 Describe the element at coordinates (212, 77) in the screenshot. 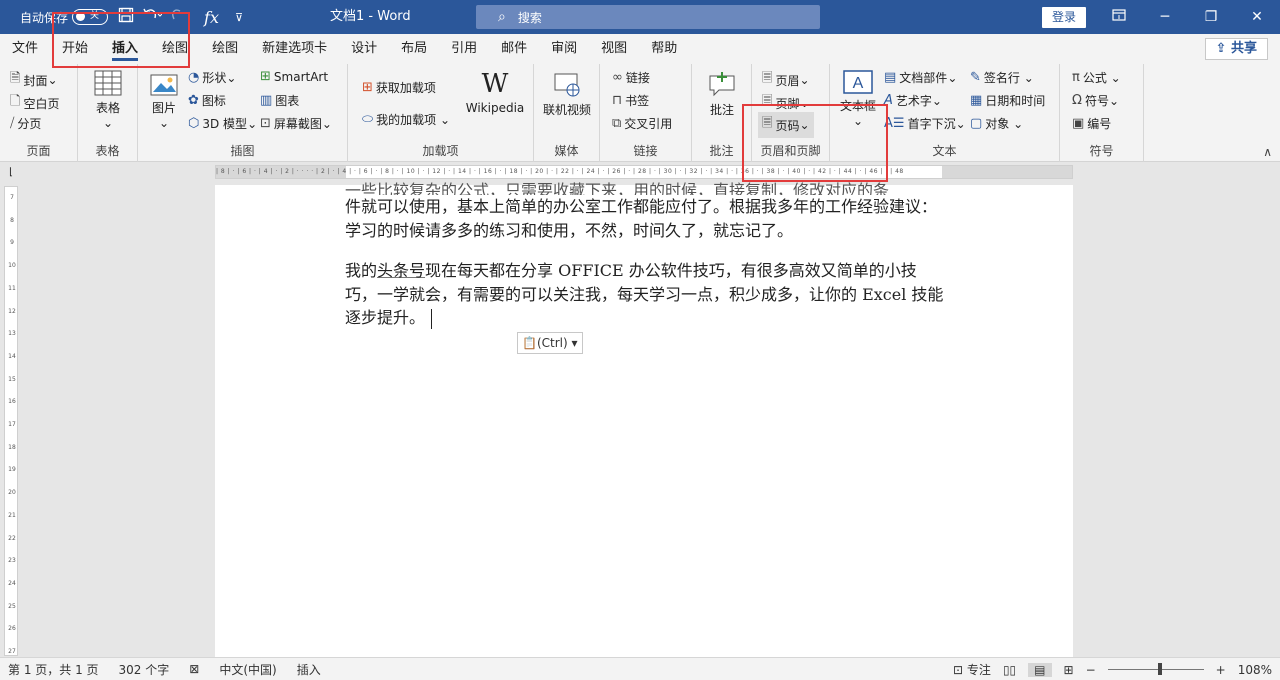

I see `shapes-button: ◔ 形状 ⌄` at that location.